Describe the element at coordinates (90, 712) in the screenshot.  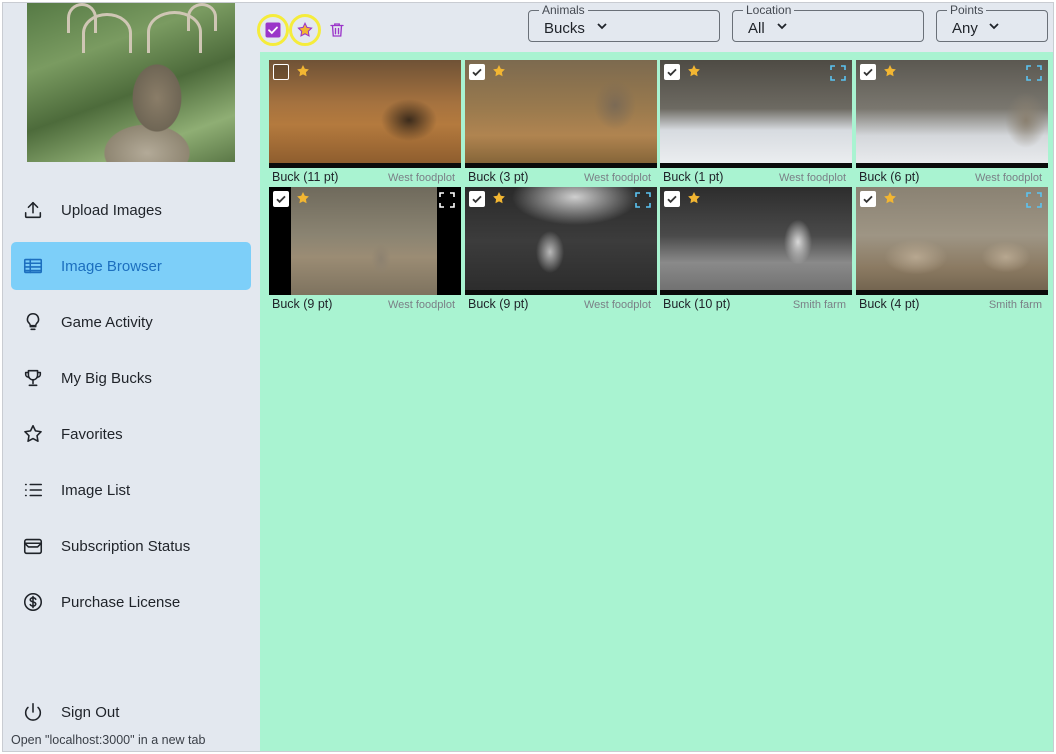
I see `sign-out-label: Sign Out` at that location.